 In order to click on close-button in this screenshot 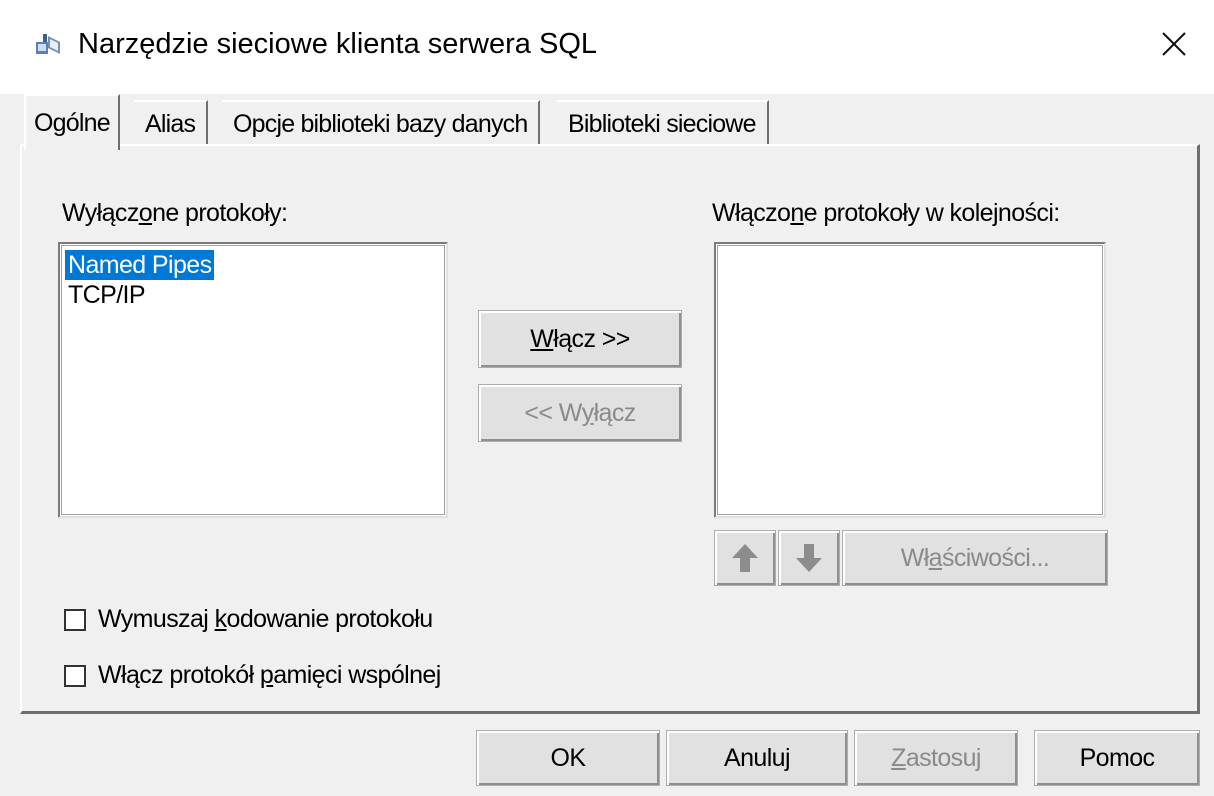, I will do `click(1174, 46)`.